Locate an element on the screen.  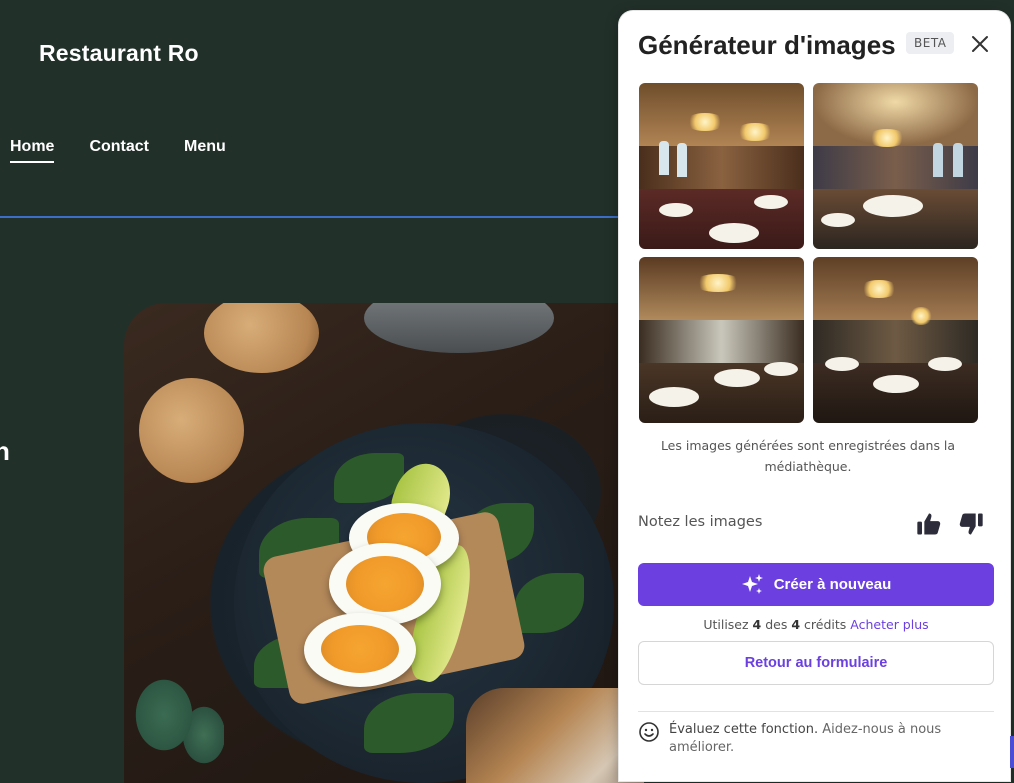
thumbs-up-icon is located at coordinates (929, 524).